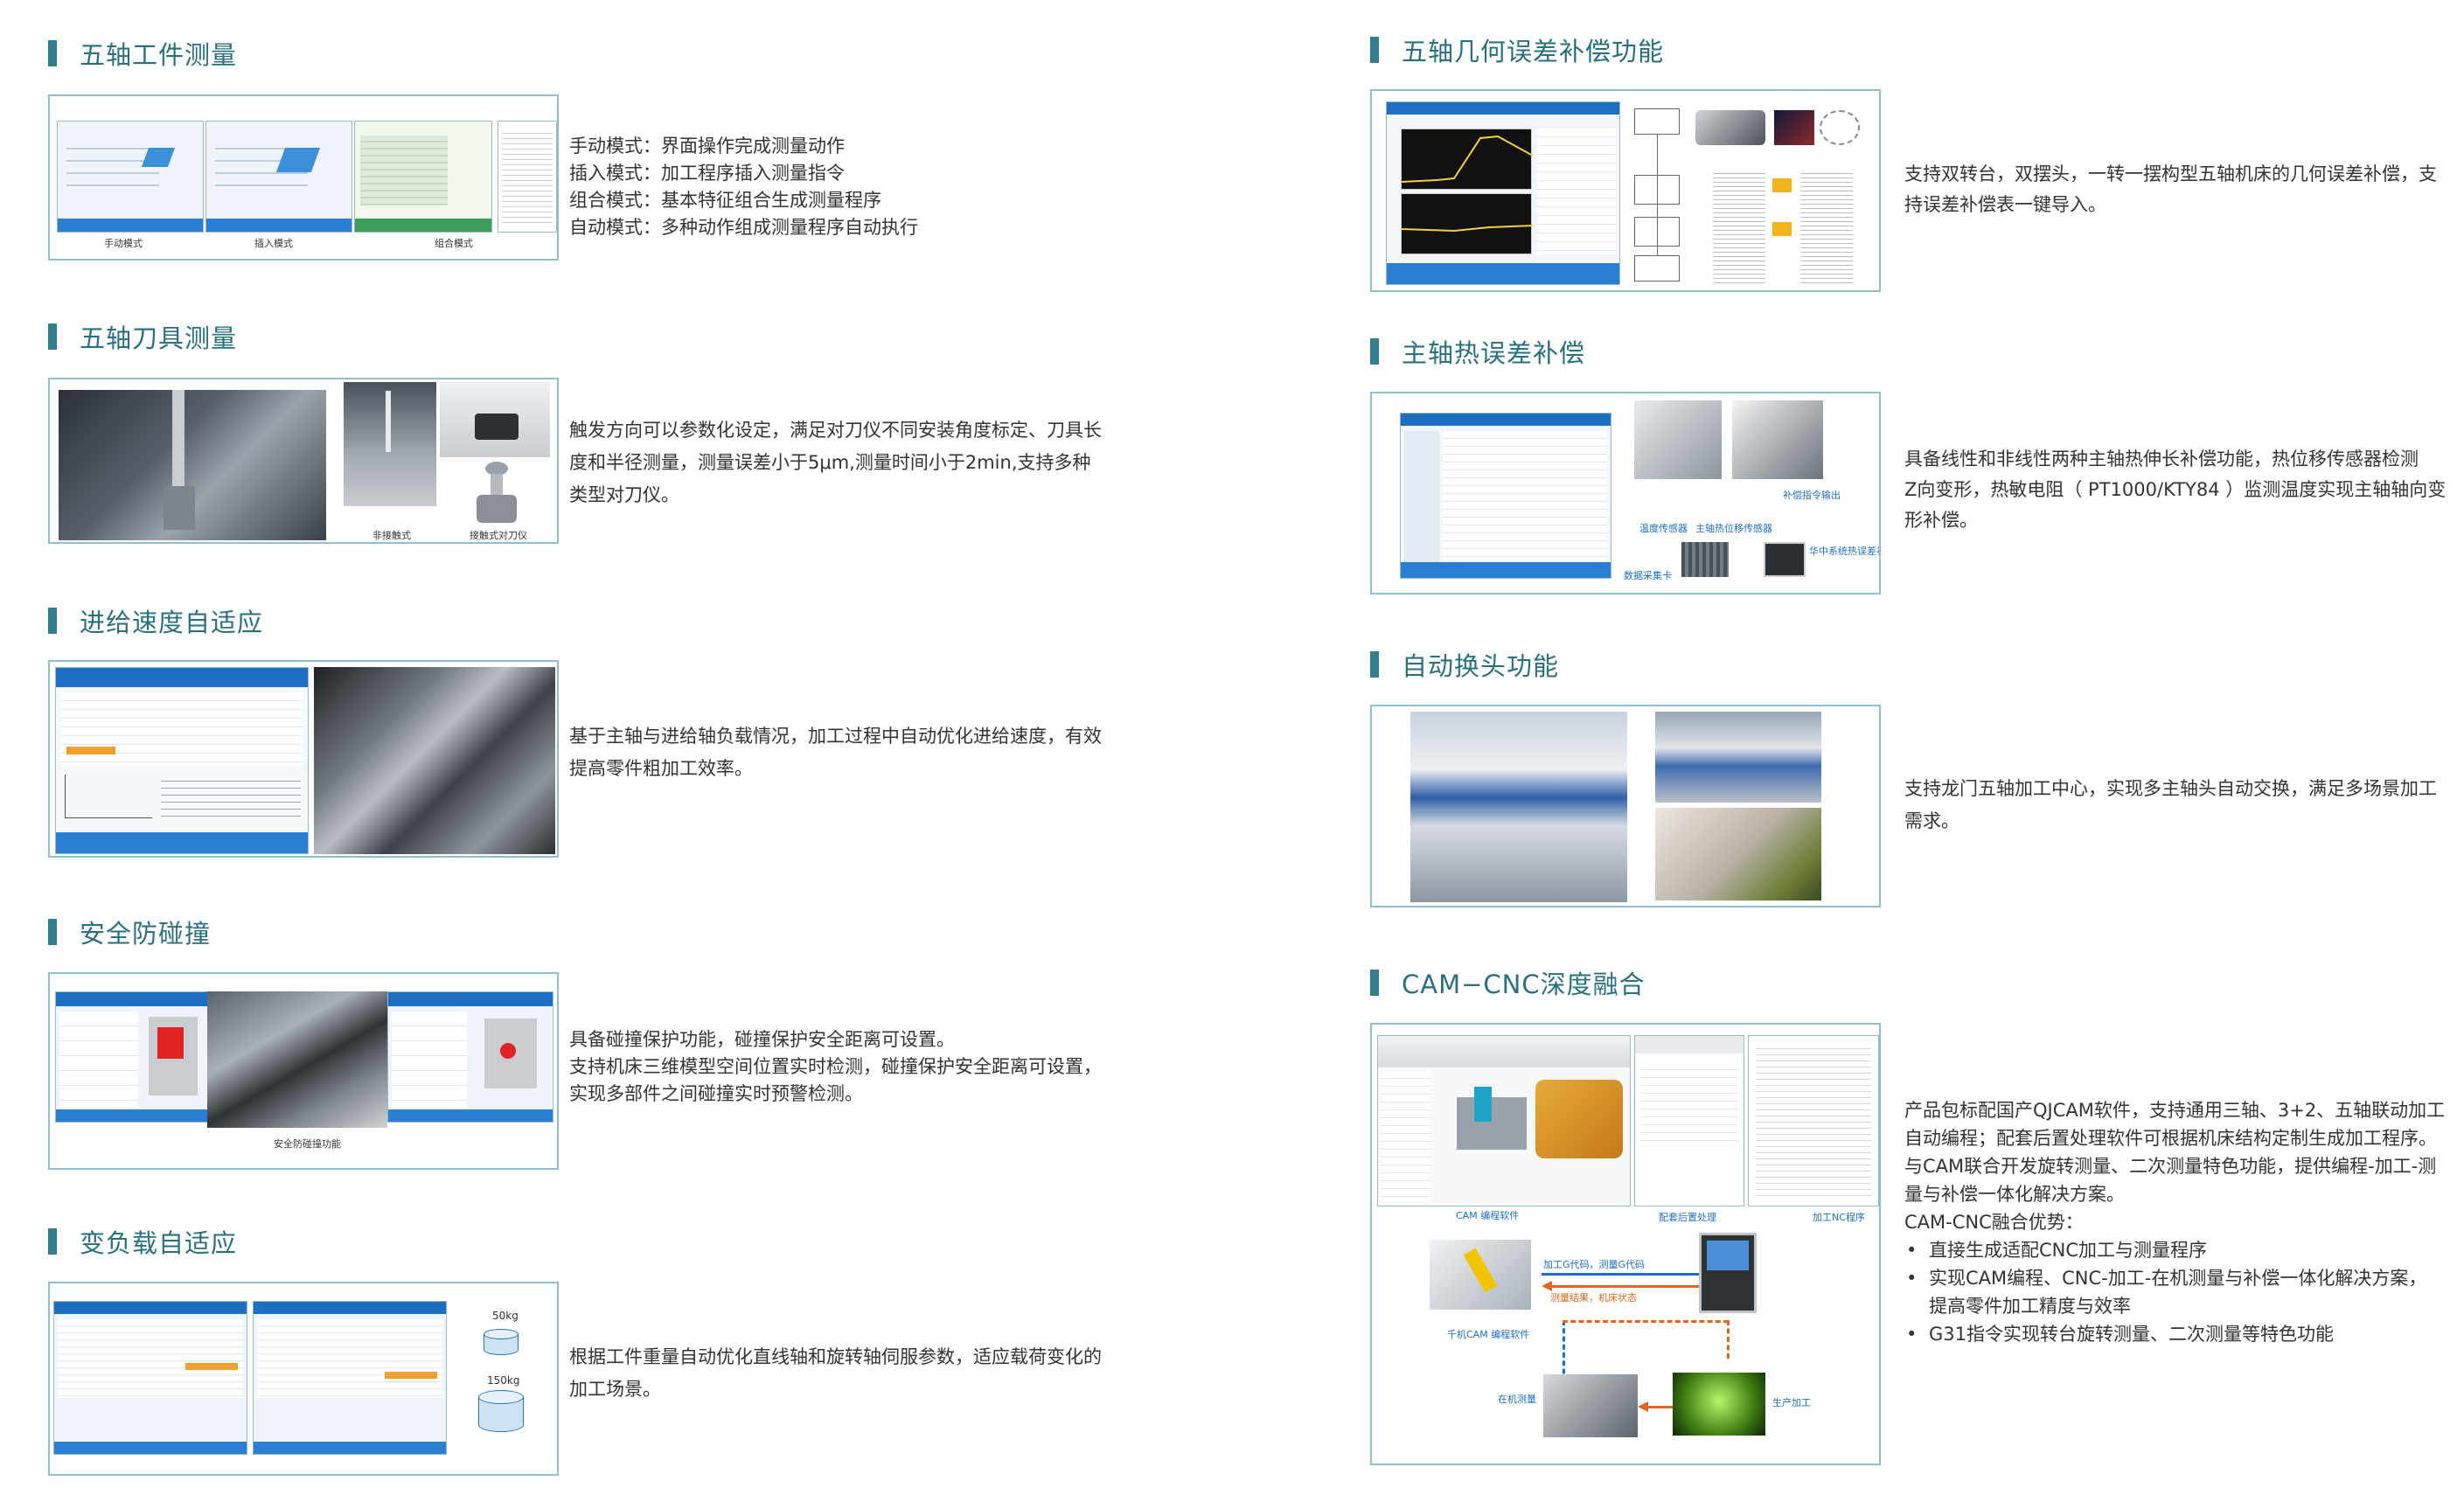 The height and width of the screenshot is (1488, 2464). I want to click on geometric-flowchart, so click(1752, 195).